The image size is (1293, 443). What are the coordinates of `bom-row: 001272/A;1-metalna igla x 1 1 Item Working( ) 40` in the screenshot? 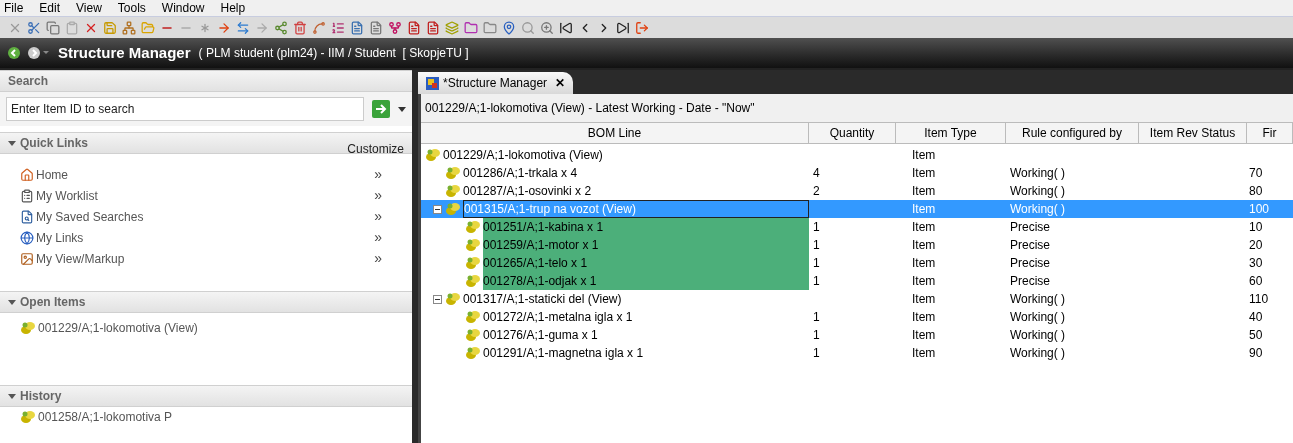 It's located at (857, 317).